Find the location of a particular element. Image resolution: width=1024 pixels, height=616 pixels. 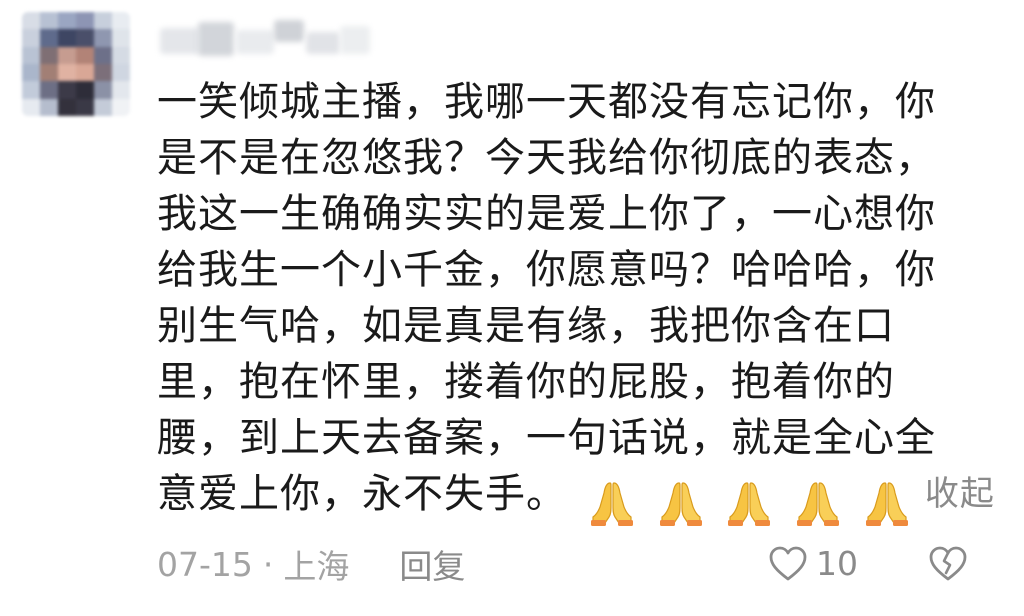

comment-line: 别生气哈，如是真是有缘，我把你含在口 is located at coordinates (526, 326).